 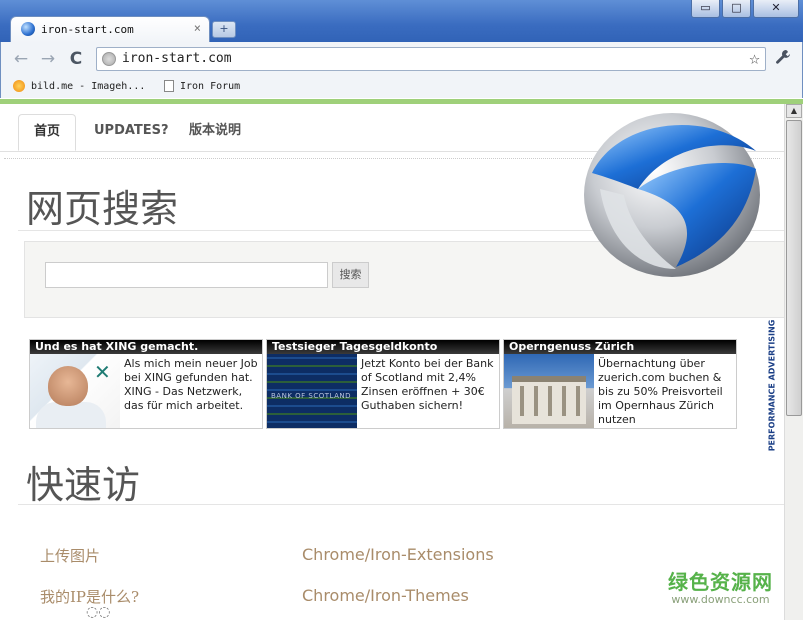 What do you see at coordinates (311, 396) in the screenshot?
I see `bank-logo-text: BANK OF SCOTLAND` at bounding box center [311, 396].